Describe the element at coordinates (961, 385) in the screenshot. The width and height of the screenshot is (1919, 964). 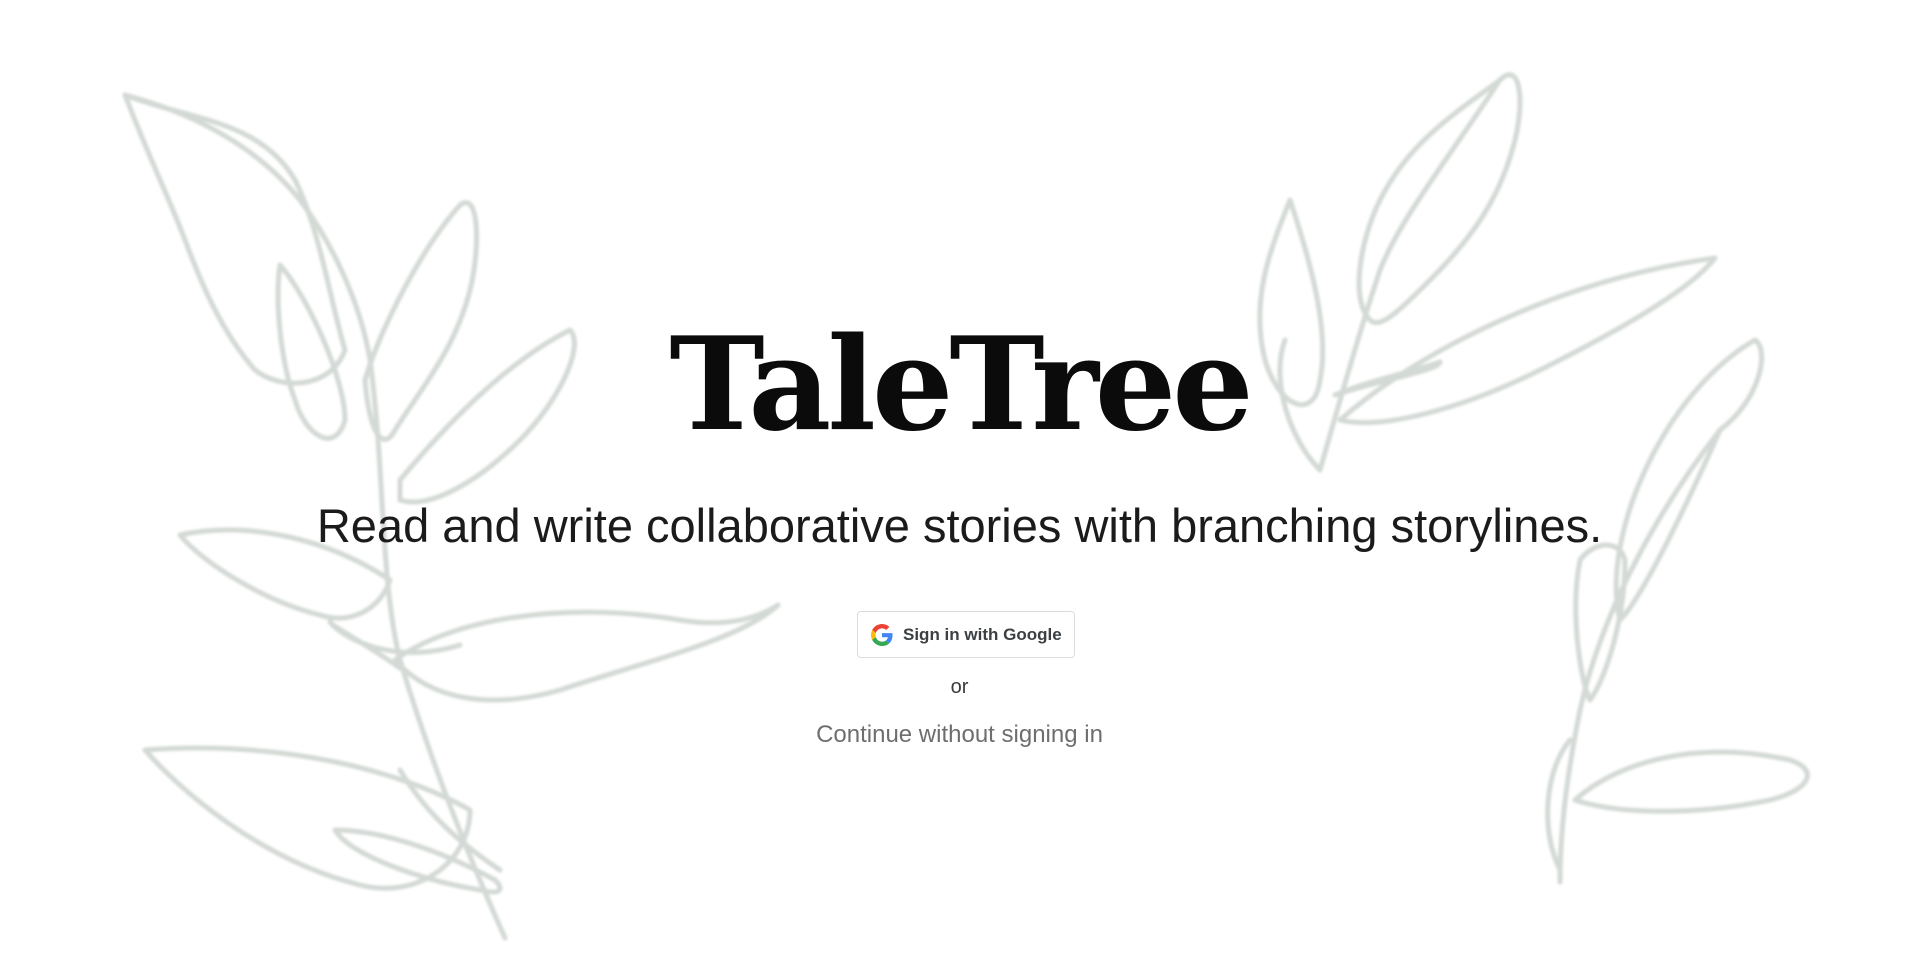
I see `app-title: TaleTree` at that location.